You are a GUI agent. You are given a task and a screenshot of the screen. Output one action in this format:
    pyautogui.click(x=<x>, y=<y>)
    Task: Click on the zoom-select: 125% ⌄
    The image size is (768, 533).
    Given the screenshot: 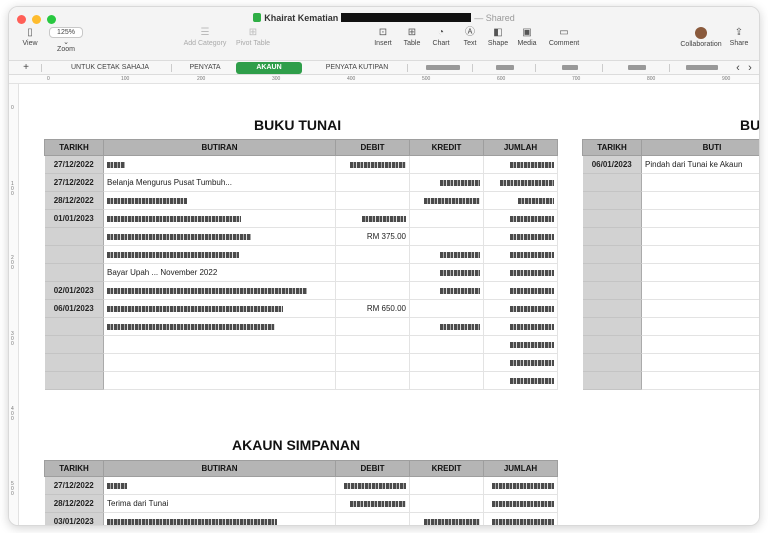 What is the action you would take?
    pyautogui.click(x=66, y=36)
    